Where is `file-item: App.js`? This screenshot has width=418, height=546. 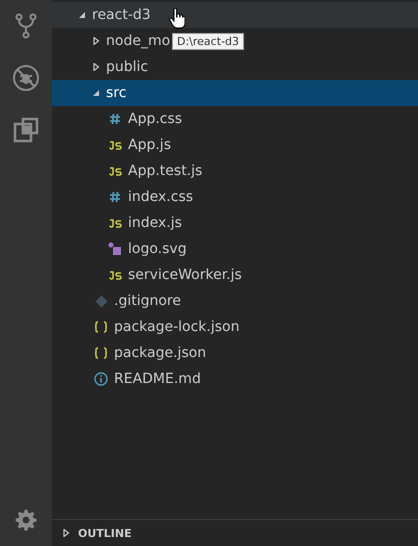
file-item: App.js is located at coordinates (112, 145).